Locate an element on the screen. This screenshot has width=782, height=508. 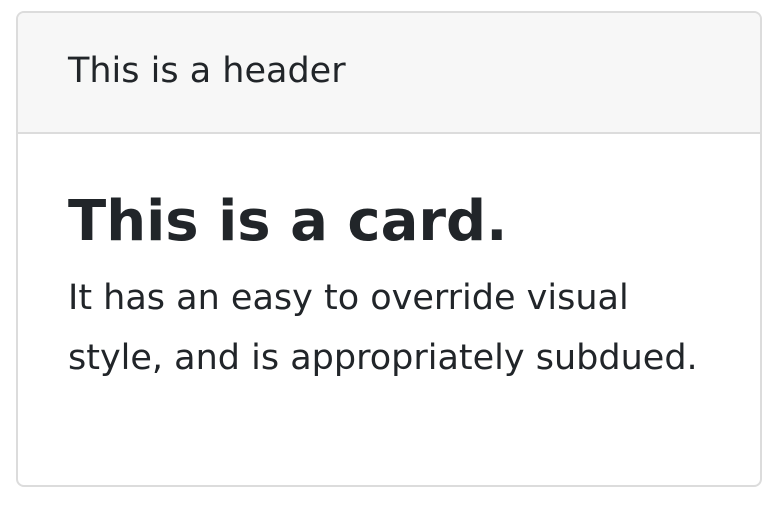
card-header-text: This is a header is located at coordinates (207, 71).